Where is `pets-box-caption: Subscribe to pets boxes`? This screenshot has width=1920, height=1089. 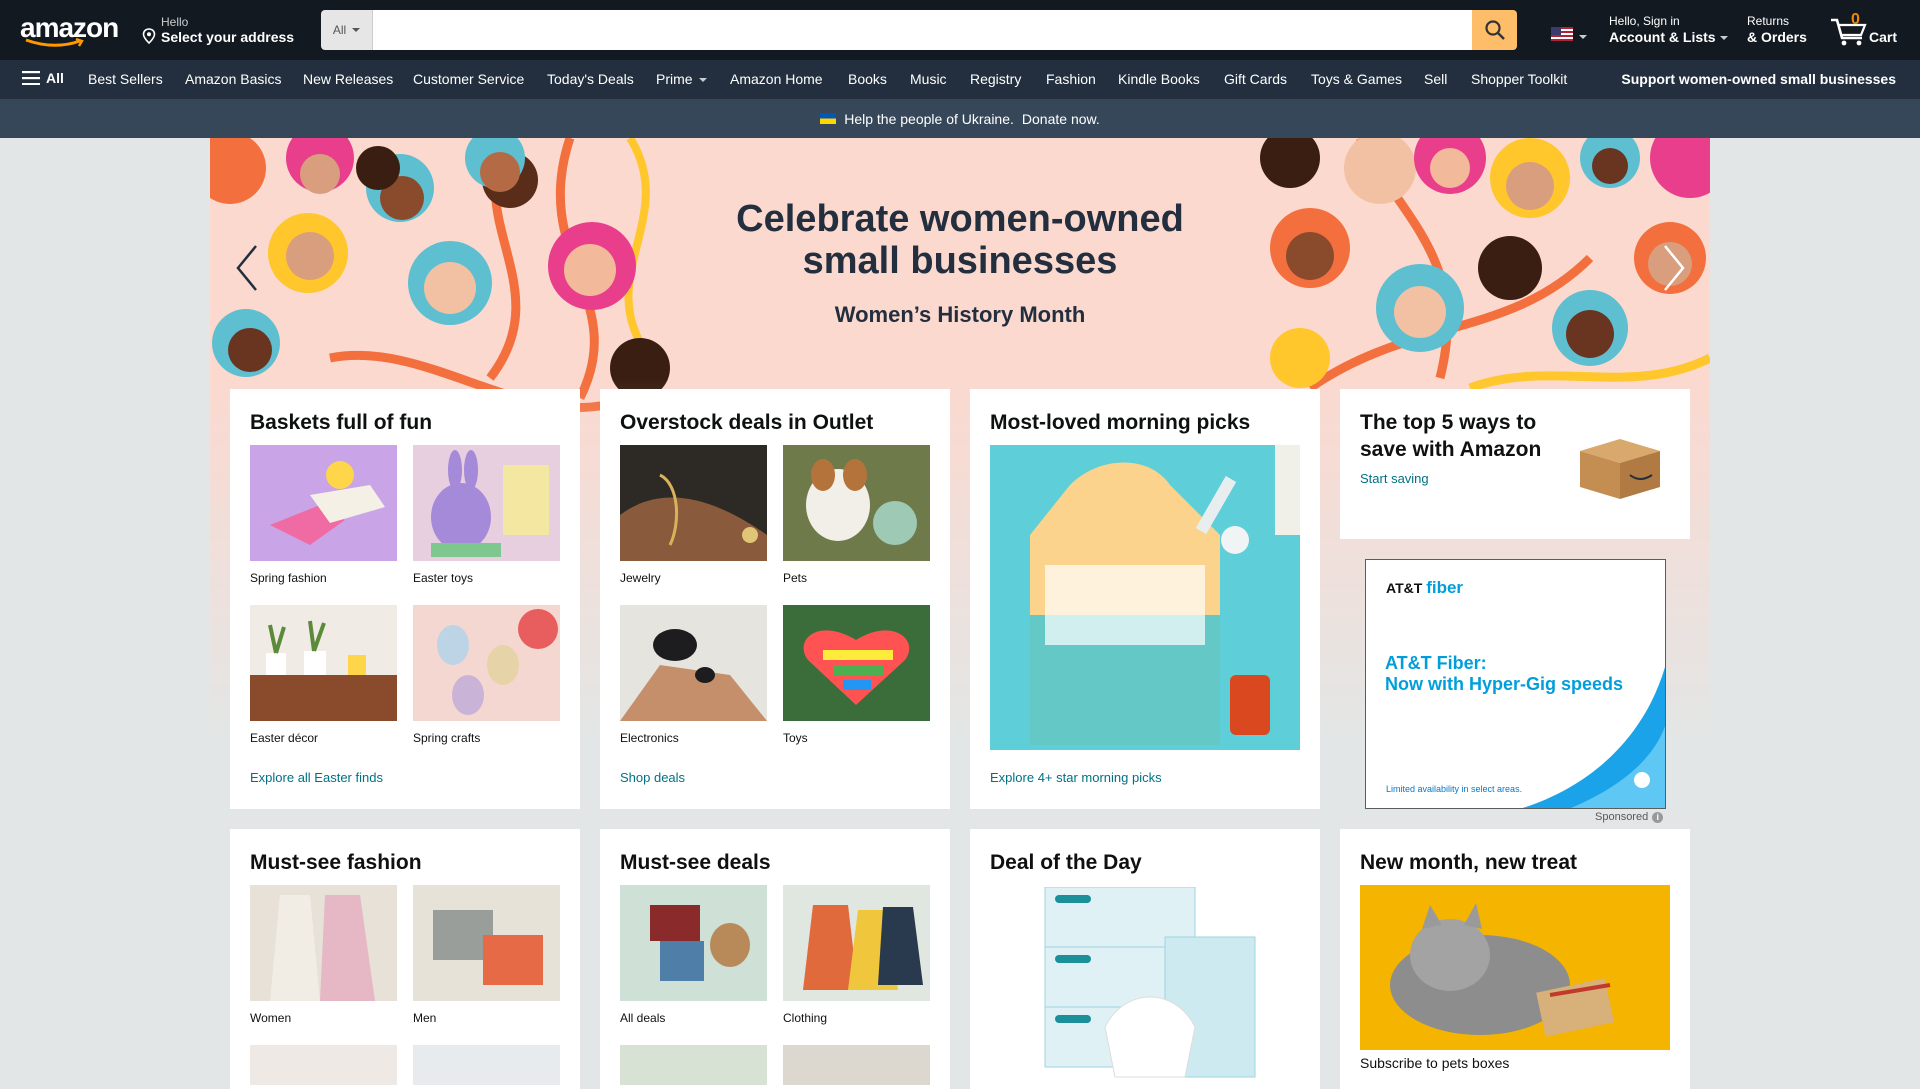 pets-box-caption: Subscribe to pets boxes is located at coordinates (1434, 1063).